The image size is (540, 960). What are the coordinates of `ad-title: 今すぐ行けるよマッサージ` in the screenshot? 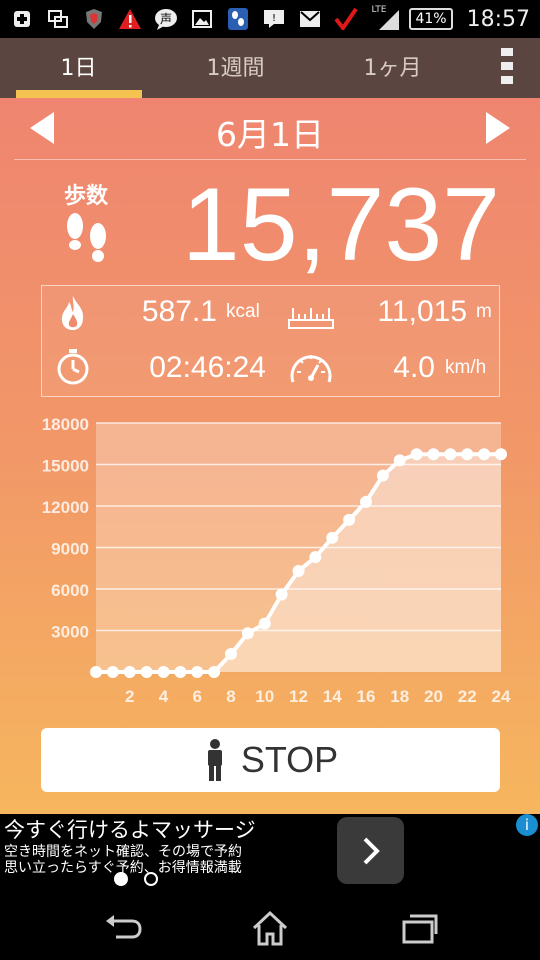 It's located at (130, 830).